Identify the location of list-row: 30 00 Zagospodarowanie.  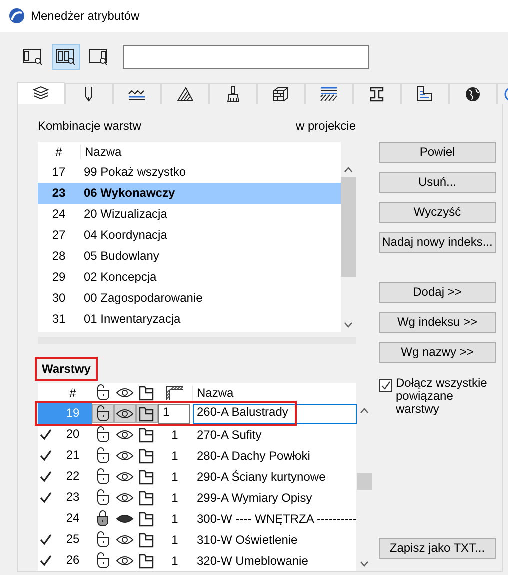
(189, 298).